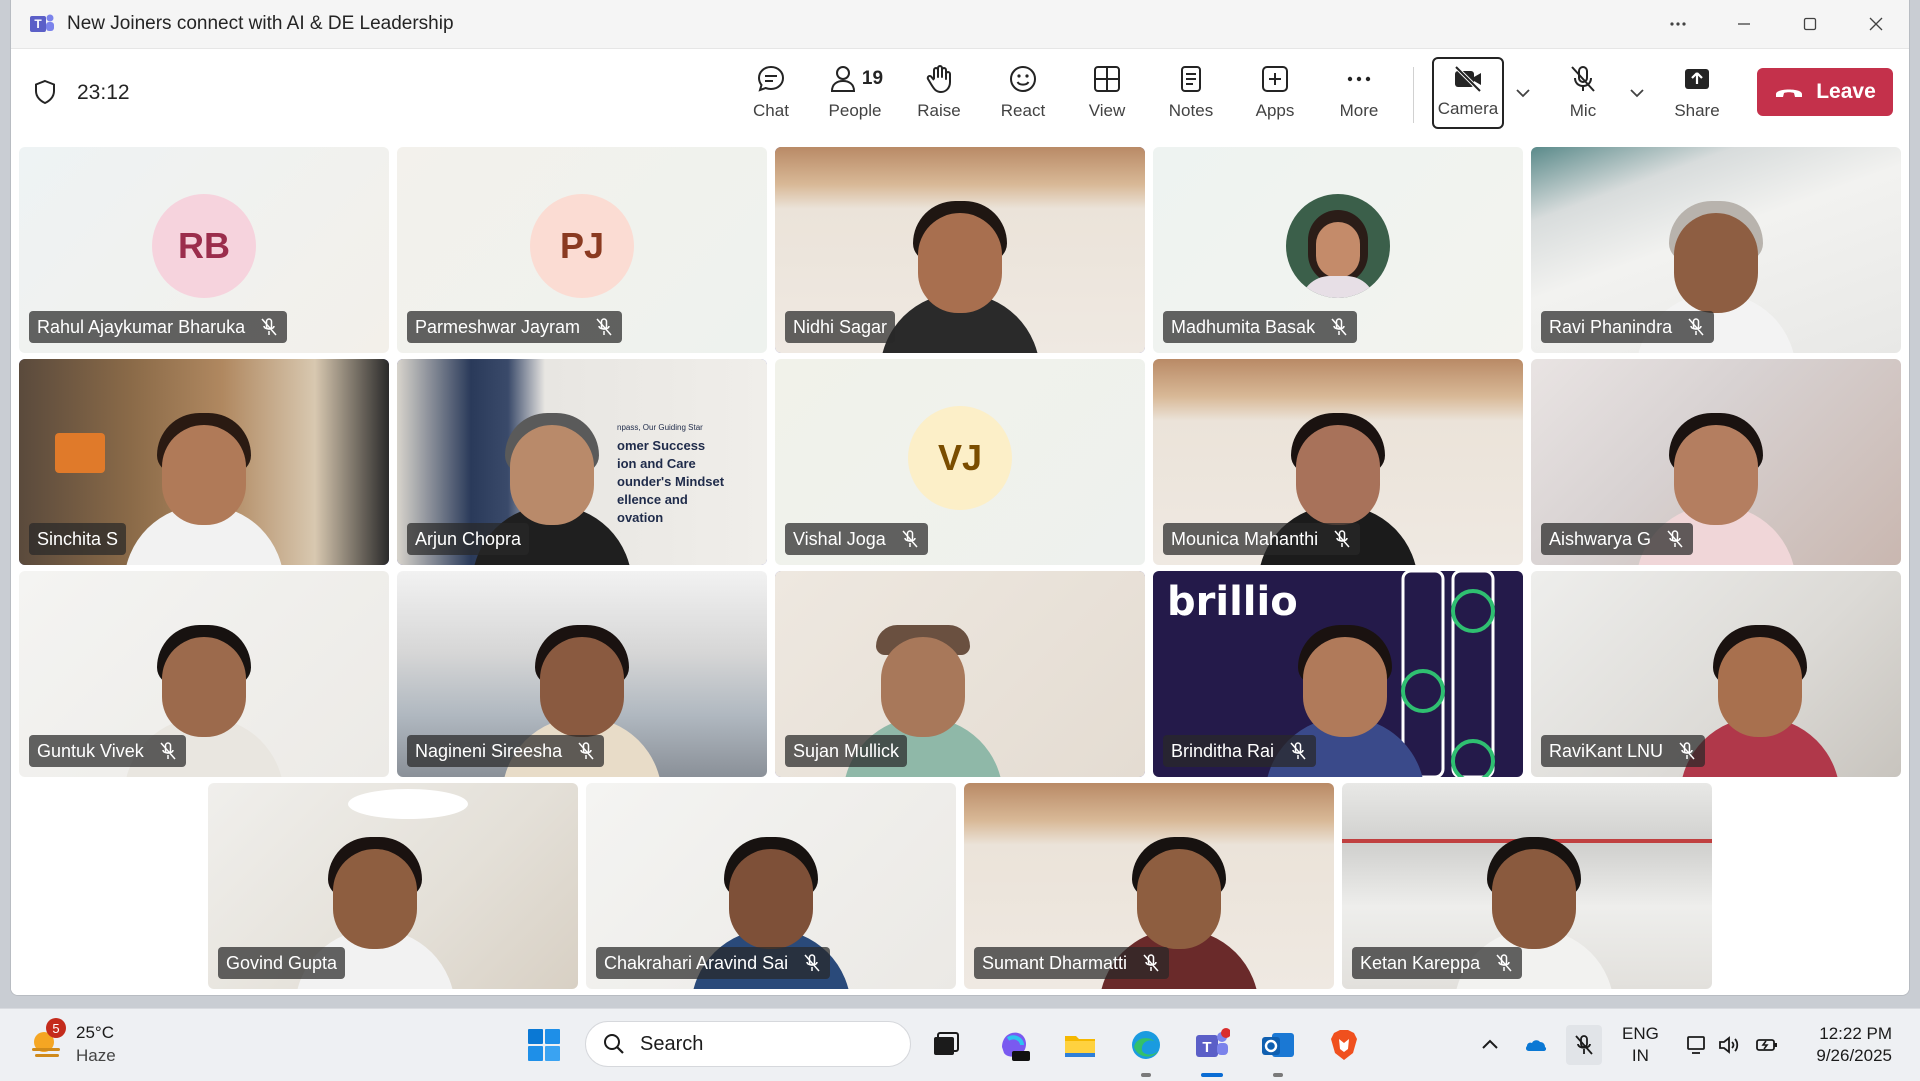  What do you see at coordinates (1468, 93) in the screenshot?
I see `camera-button: Camera` at bounding box center [1468, 93].